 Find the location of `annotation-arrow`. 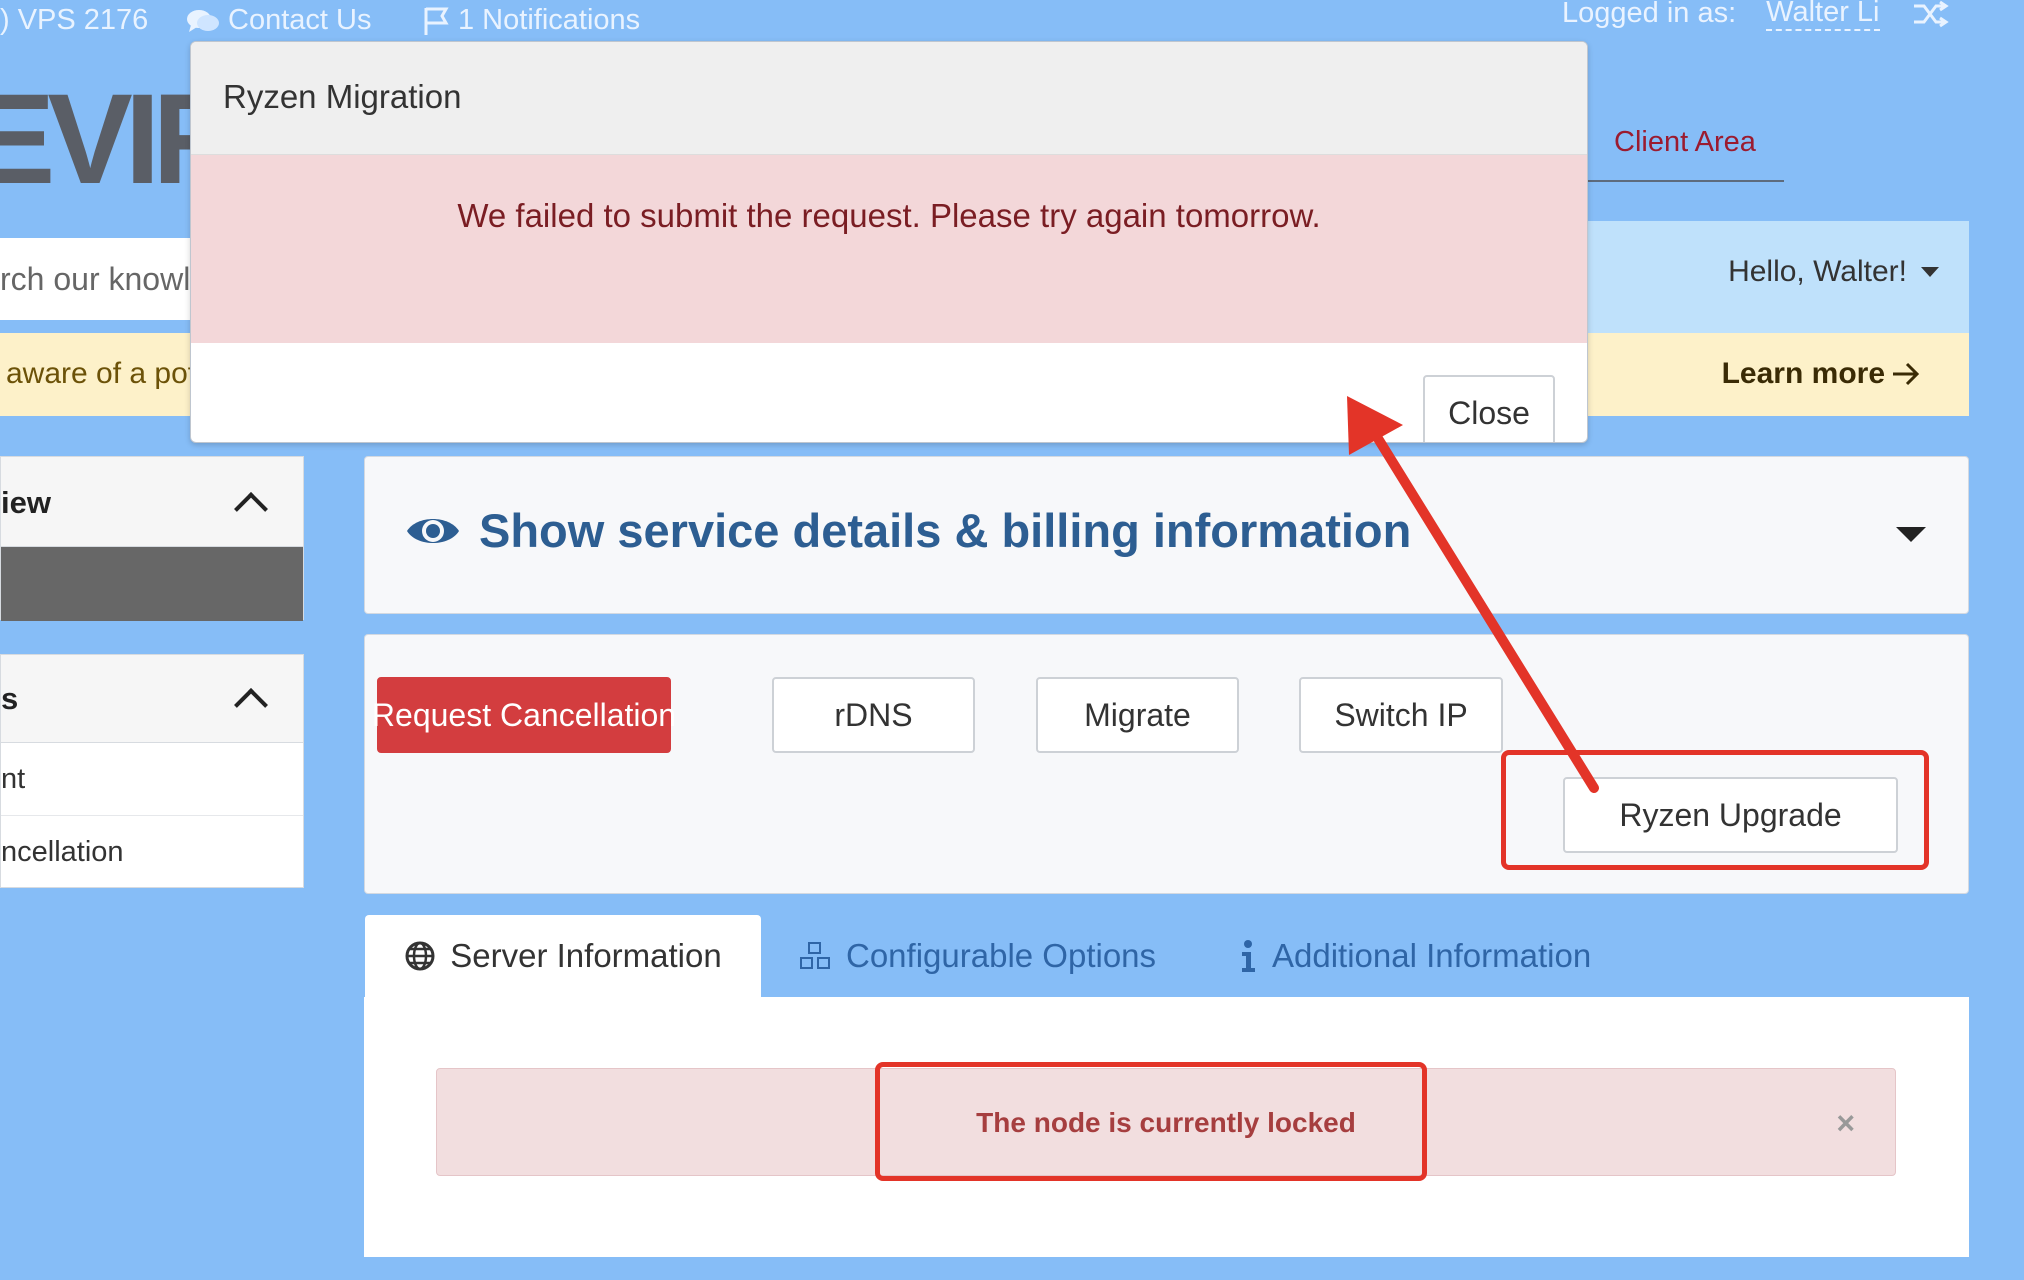

annotation-arrow is located at coordinates (1473, 594).